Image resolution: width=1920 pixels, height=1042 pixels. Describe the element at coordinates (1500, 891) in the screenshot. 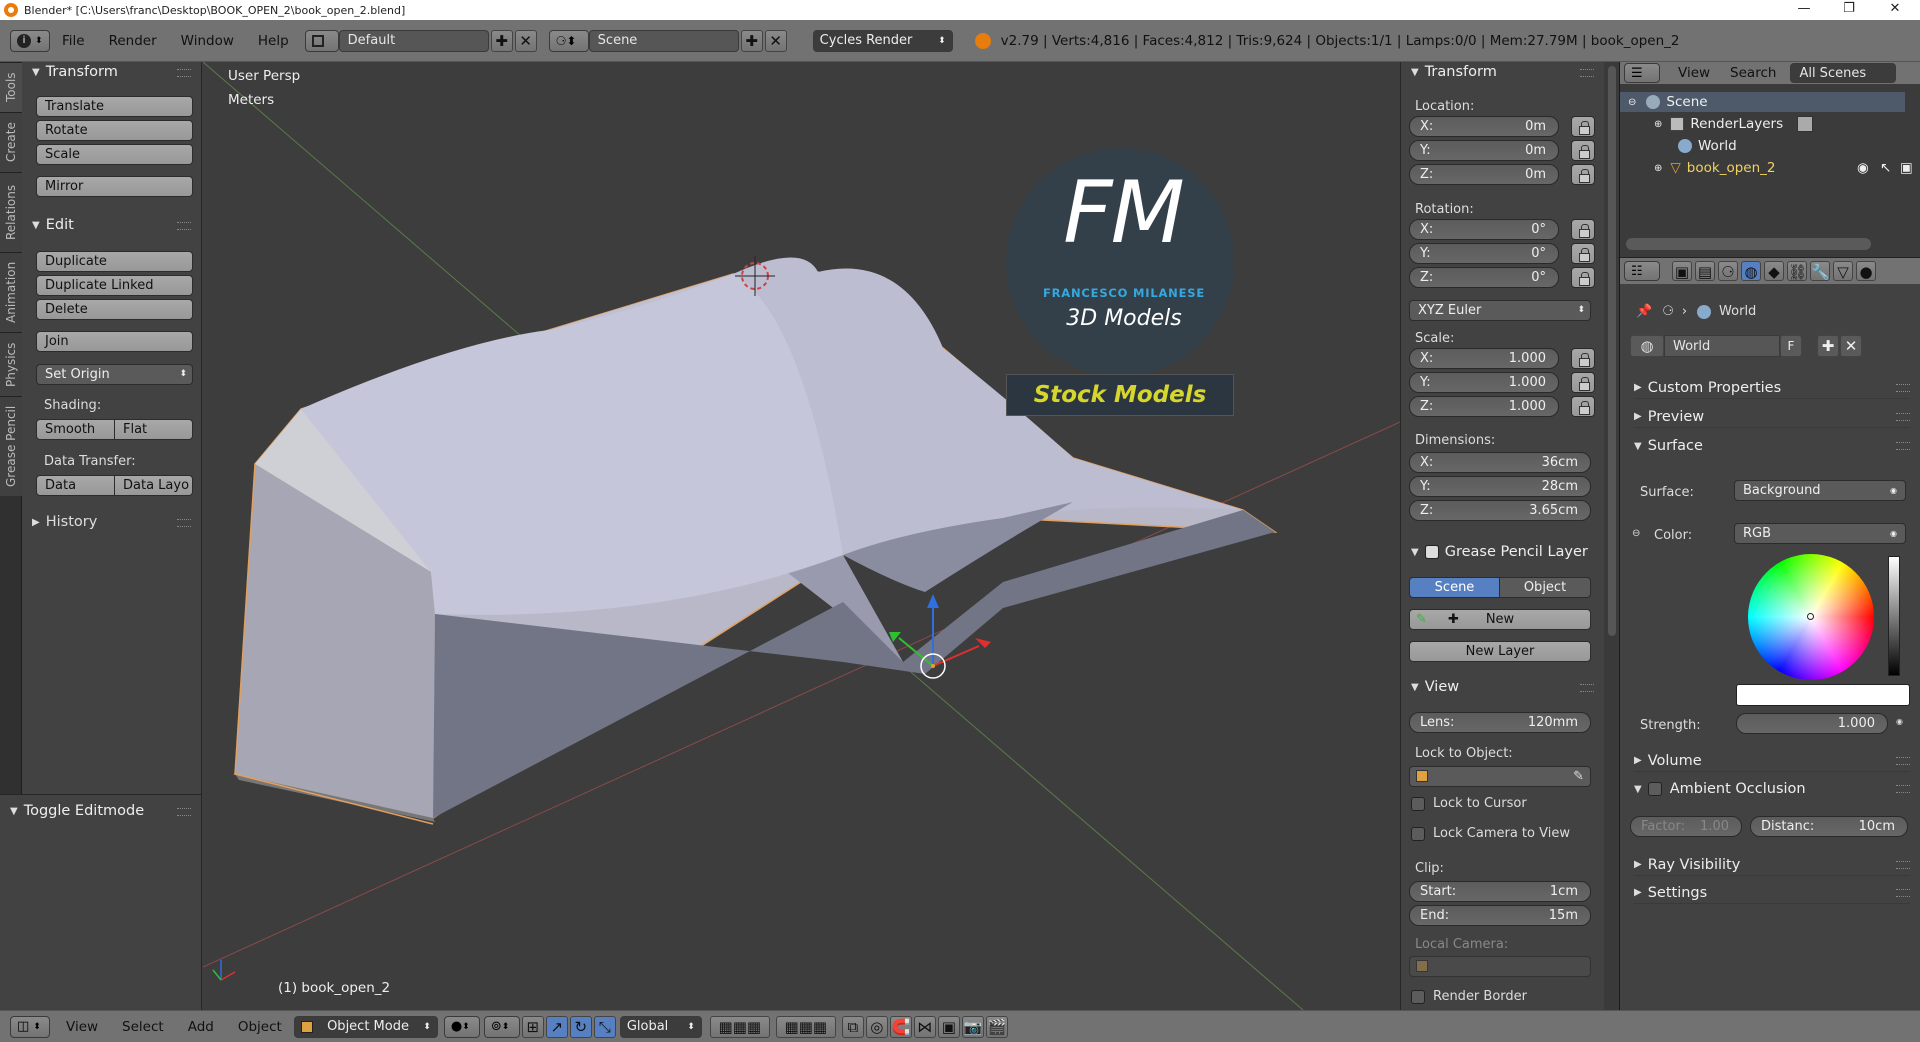

I see `clip-start-field: Start: 1cm` at that location.